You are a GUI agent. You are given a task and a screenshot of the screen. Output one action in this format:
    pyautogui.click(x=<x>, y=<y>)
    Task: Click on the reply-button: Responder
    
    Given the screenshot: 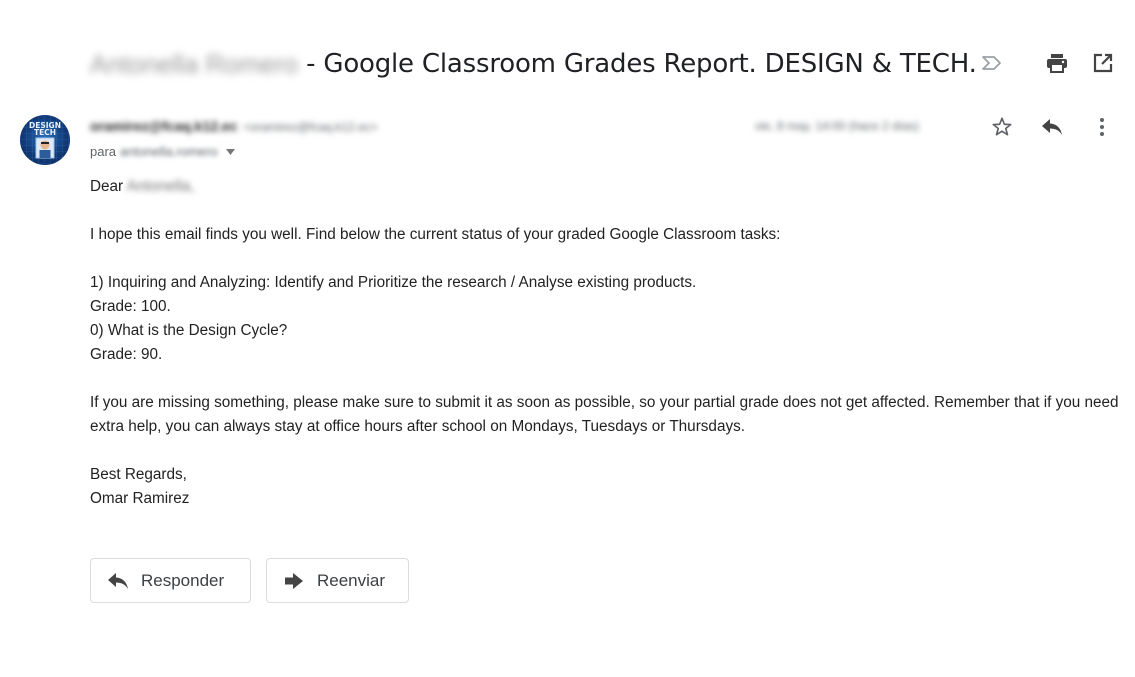 What is the action you would take?
    pyautogui.click(x=170, y=580)
    